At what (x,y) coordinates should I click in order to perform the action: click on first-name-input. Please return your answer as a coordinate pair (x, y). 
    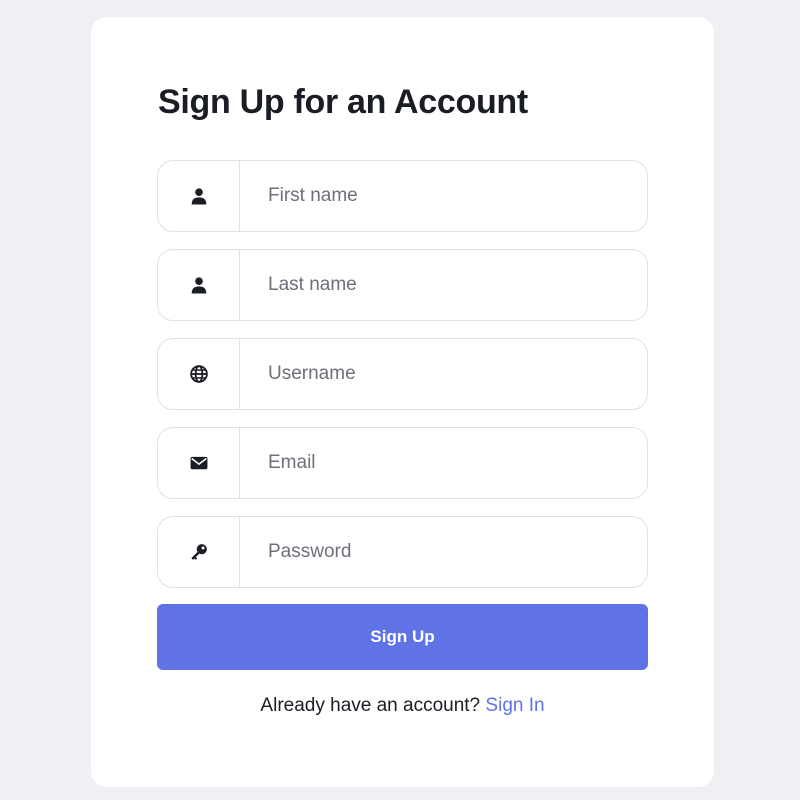
    Looking at the image, I should click on (443, 196).